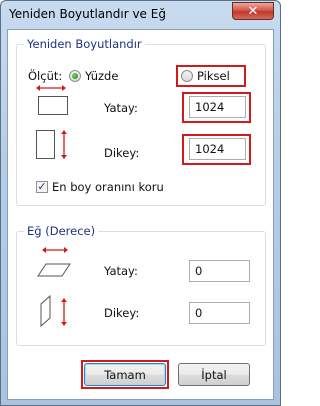 The image size is (320, 406). I want to click on ok-button-label: Tamam, so click(125, 374).